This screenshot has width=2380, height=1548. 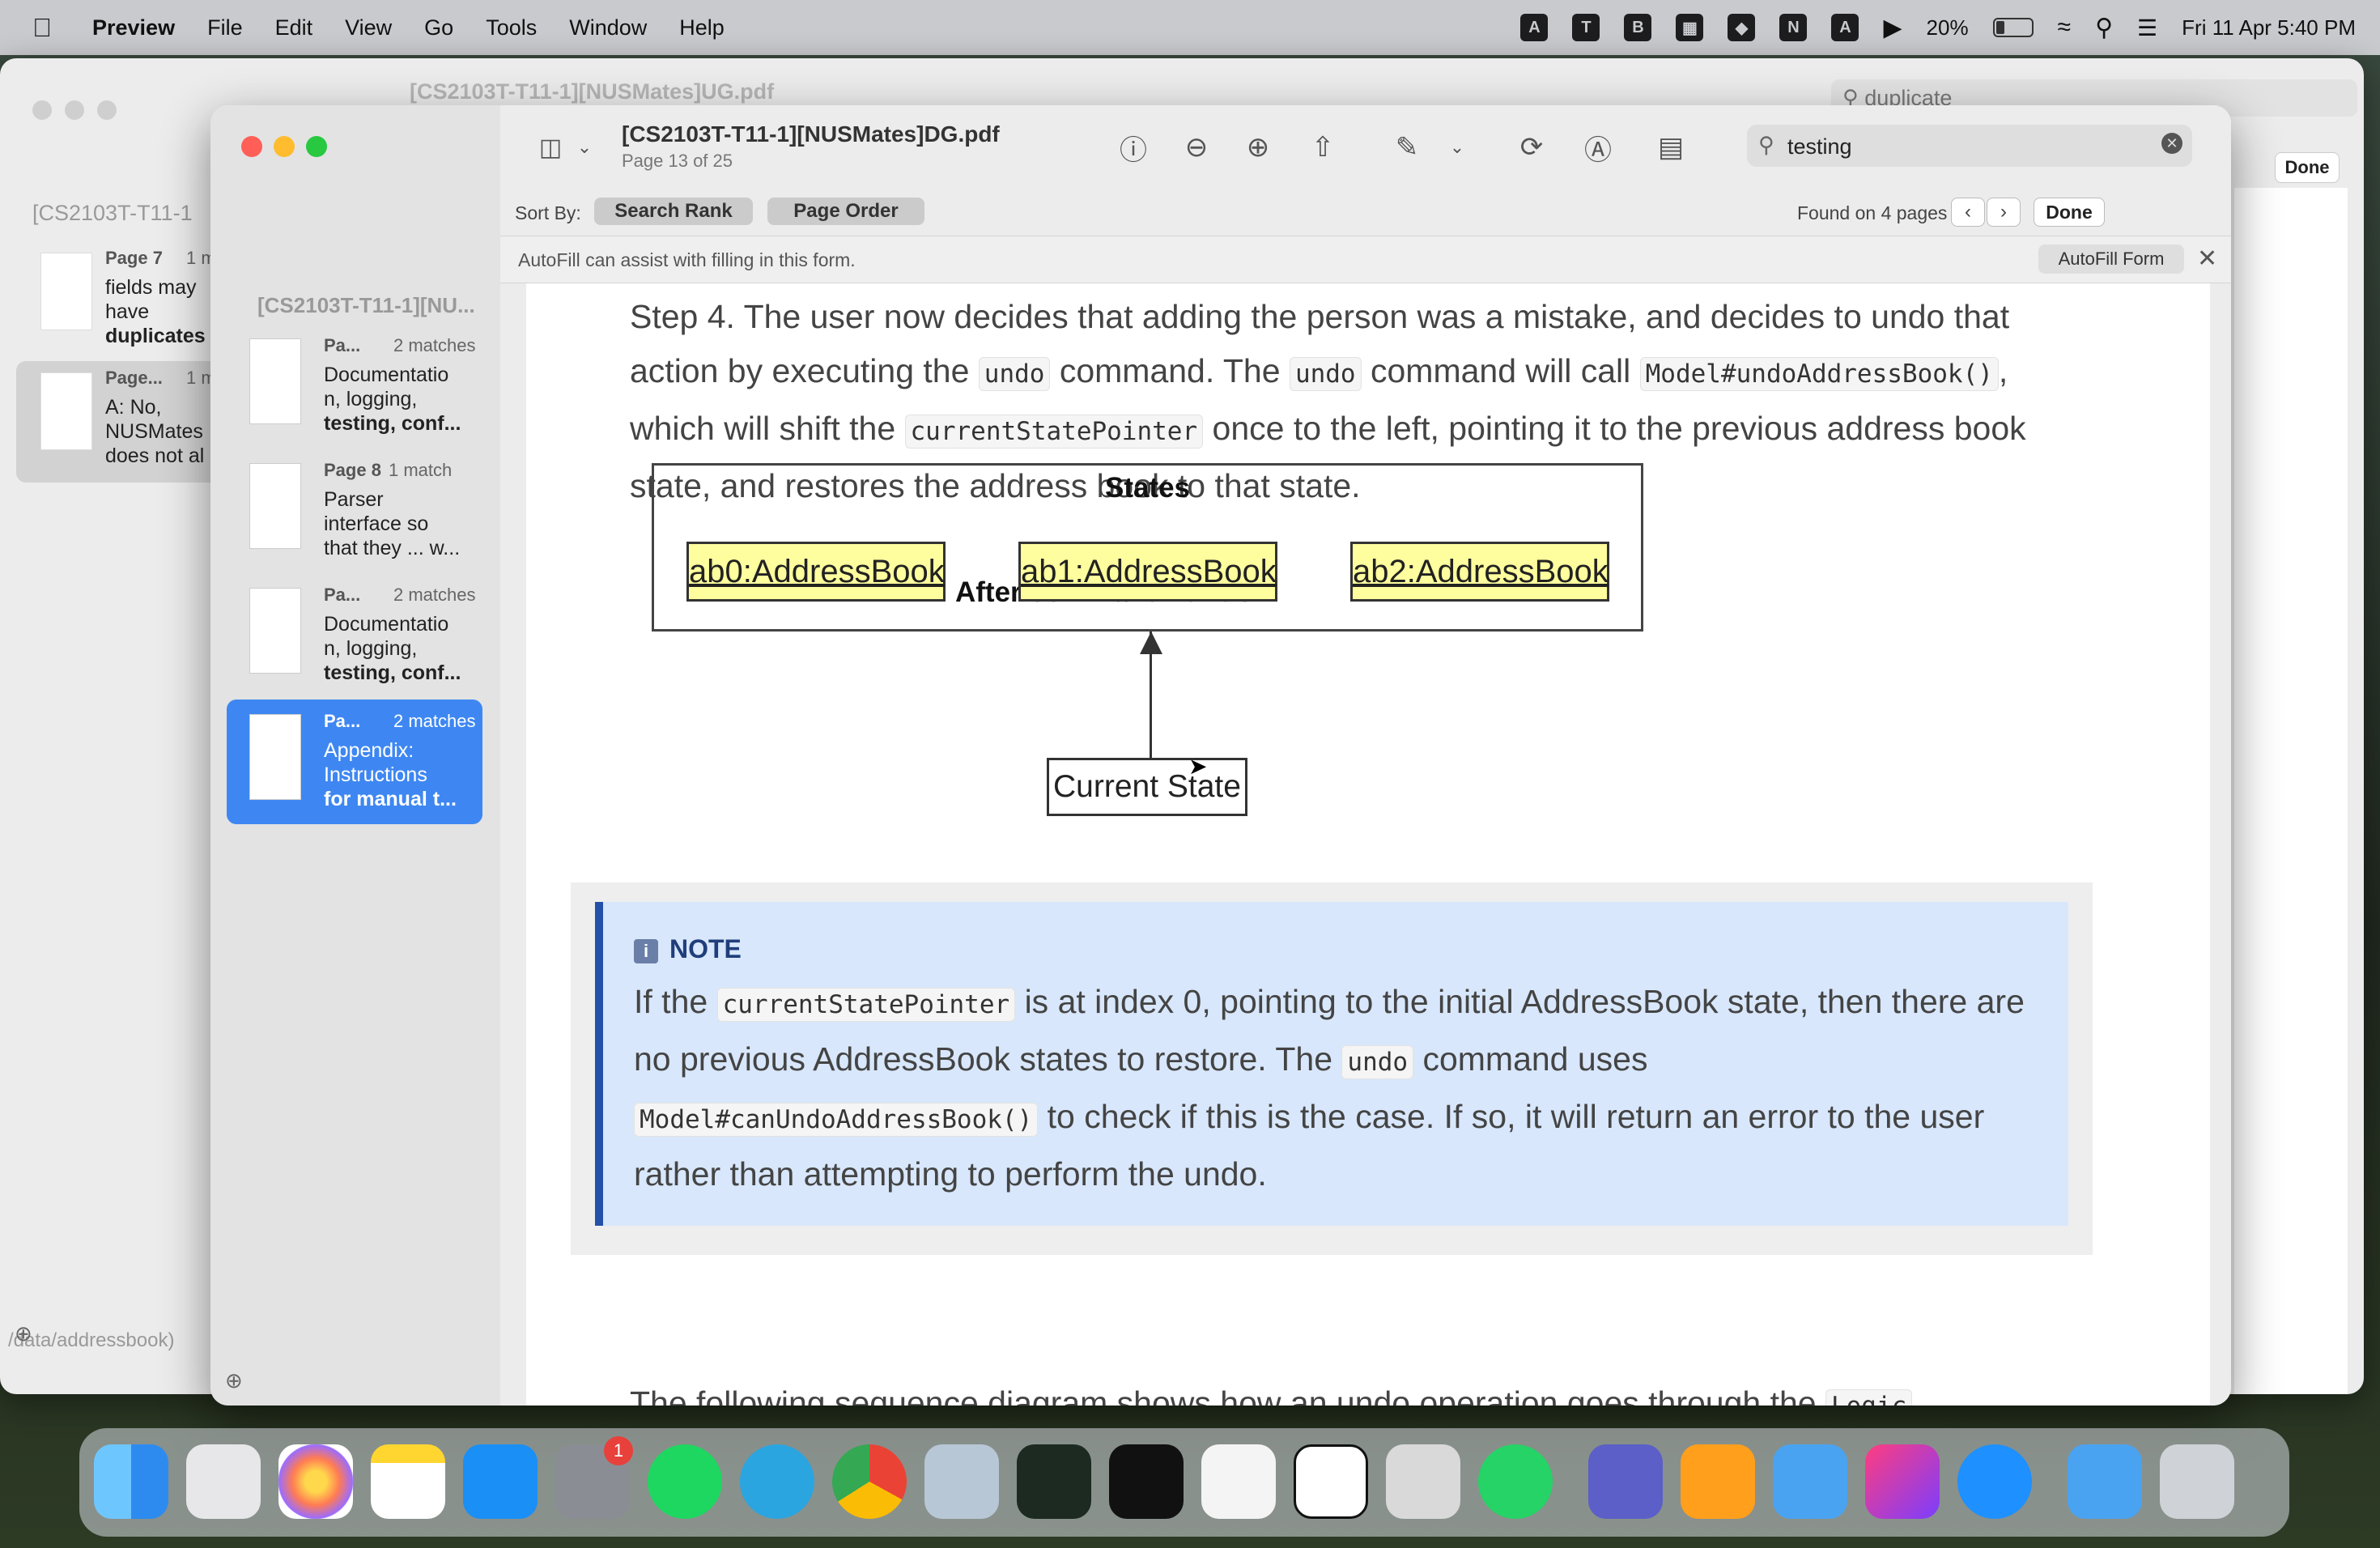 What do you see at coordinates (2171, 143) in the screenshot?
I see `clear-search-icon: ✕` at bounding box center [2171, 143].